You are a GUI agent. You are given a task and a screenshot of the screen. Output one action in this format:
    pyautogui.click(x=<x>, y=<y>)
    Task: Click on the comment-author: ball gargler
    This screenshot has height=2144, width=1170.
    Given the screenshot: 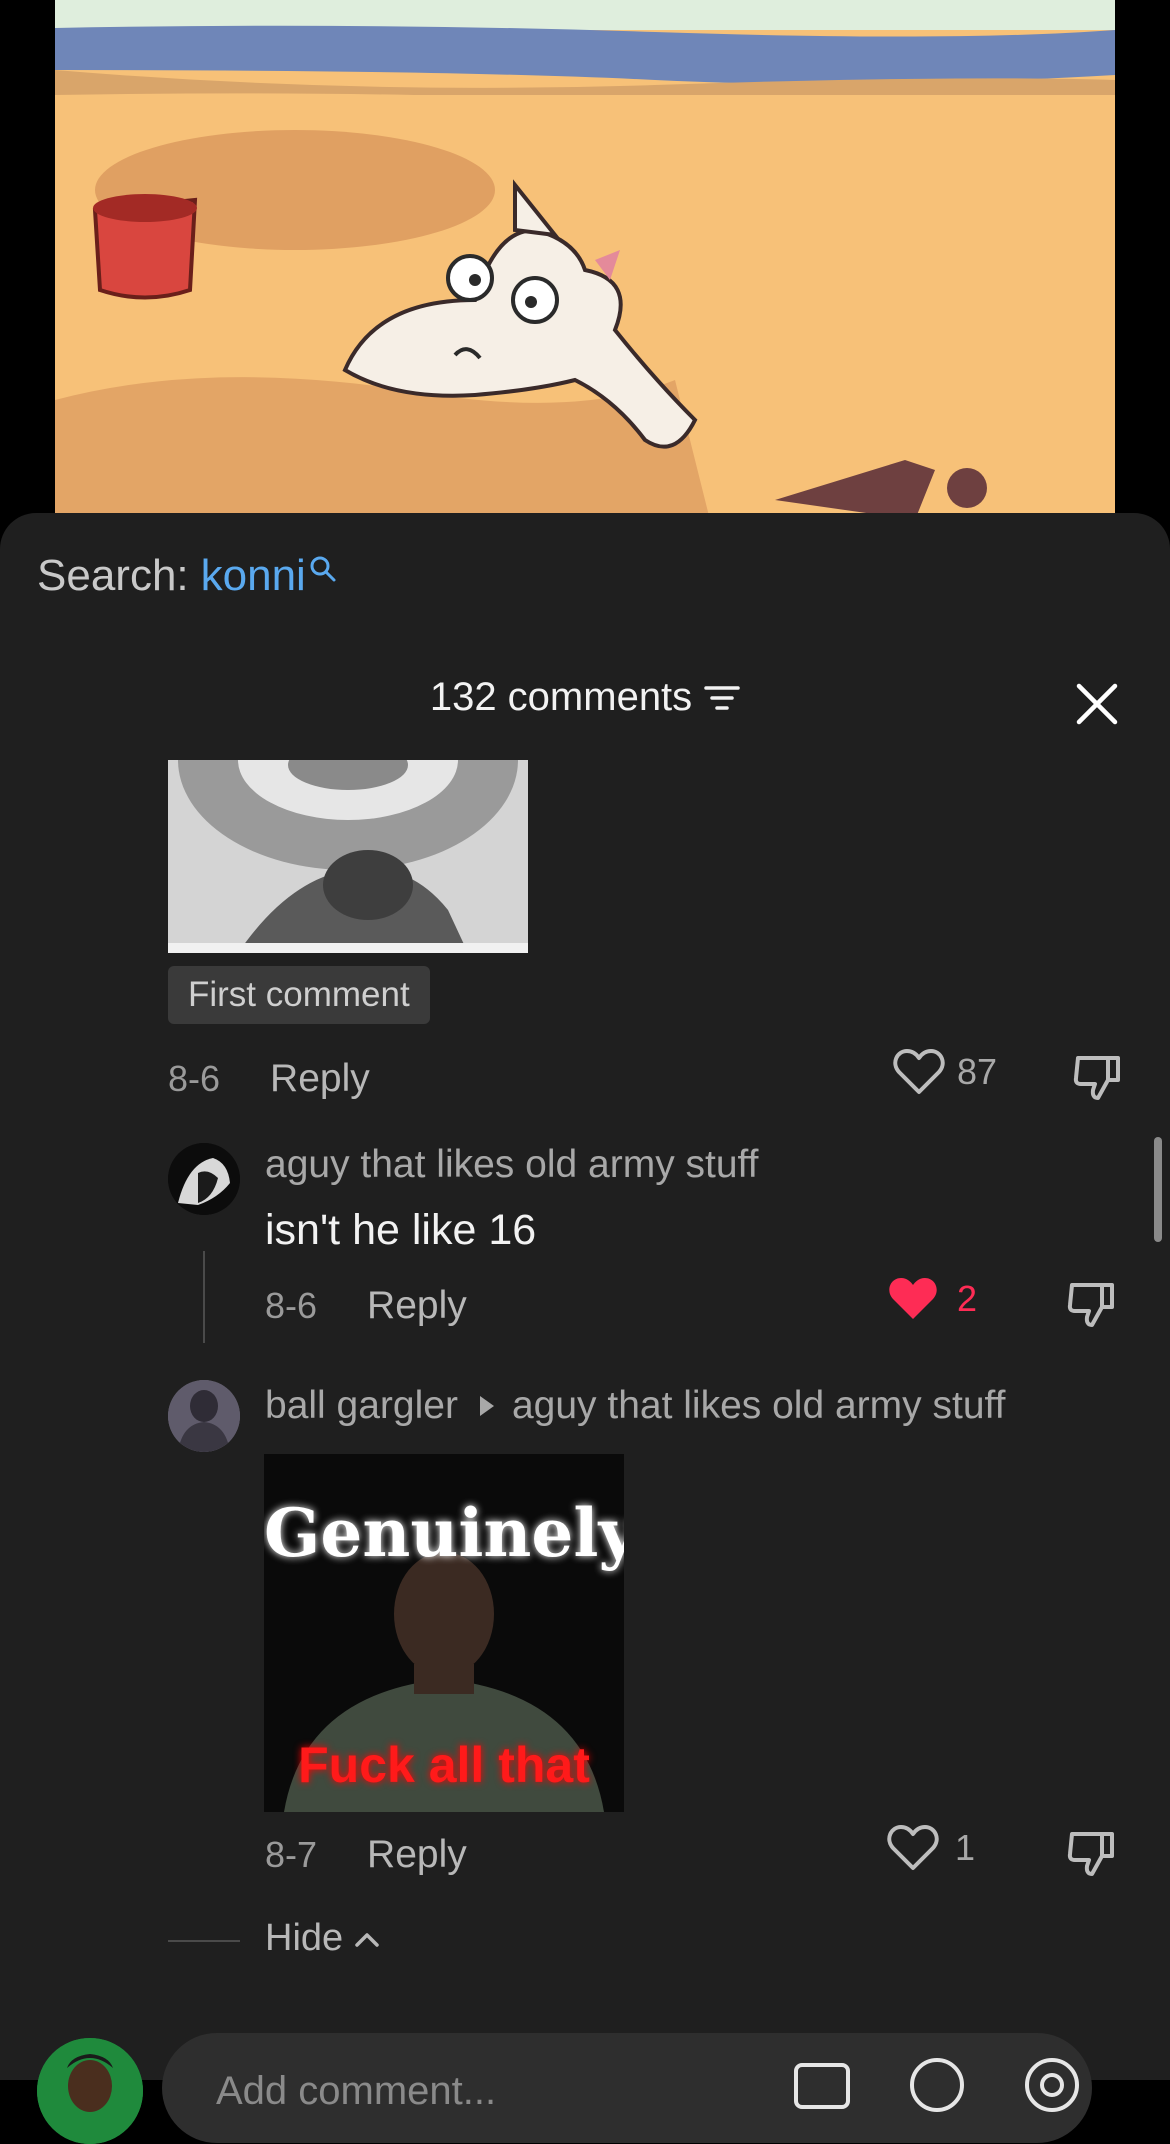 What is the action you would take?
    pyautogui.click(x=361, y=1406)
    